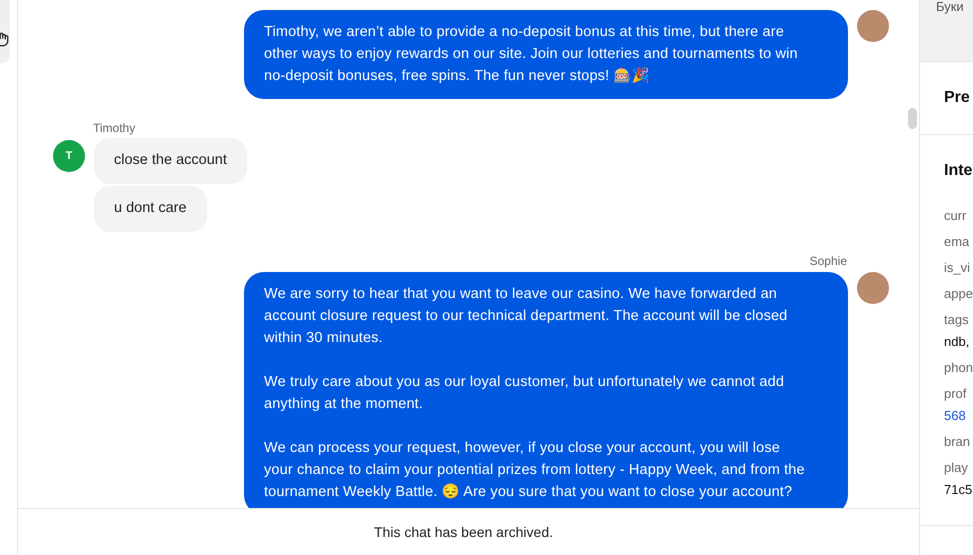 Image resolution: width=973 pixels, height=555 pixels. I want to click on field-label: is_vi, so click(958, 268).